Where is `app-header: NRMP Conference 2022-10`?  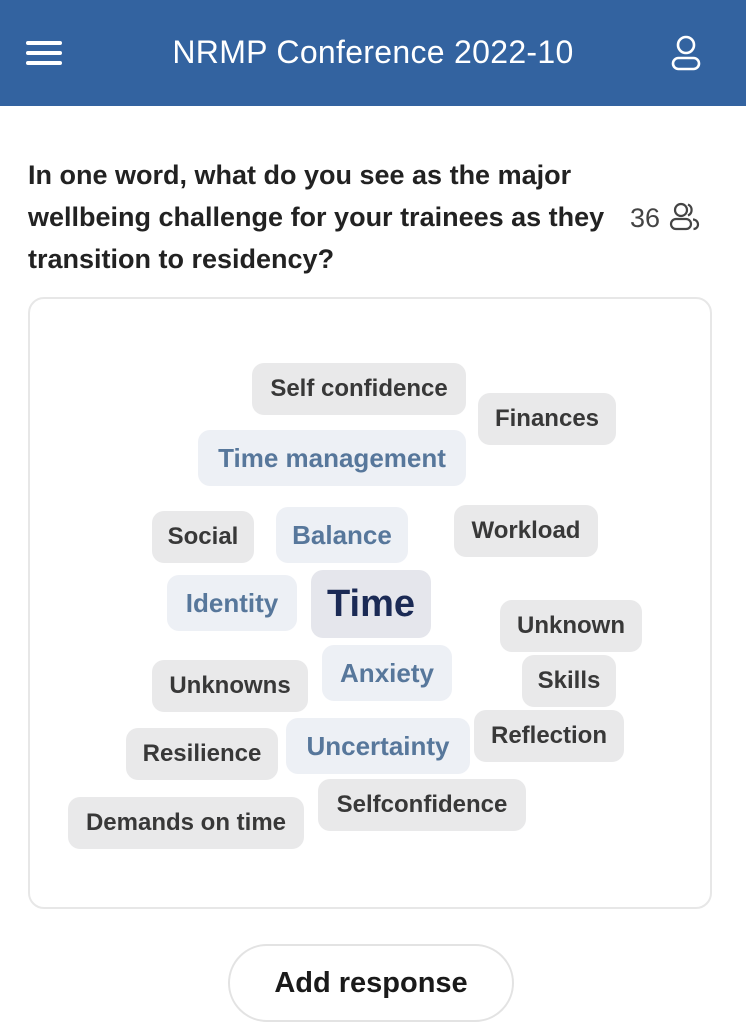
app-header: NRMP Conference 2022-10 is located at coordinates (373, 53).